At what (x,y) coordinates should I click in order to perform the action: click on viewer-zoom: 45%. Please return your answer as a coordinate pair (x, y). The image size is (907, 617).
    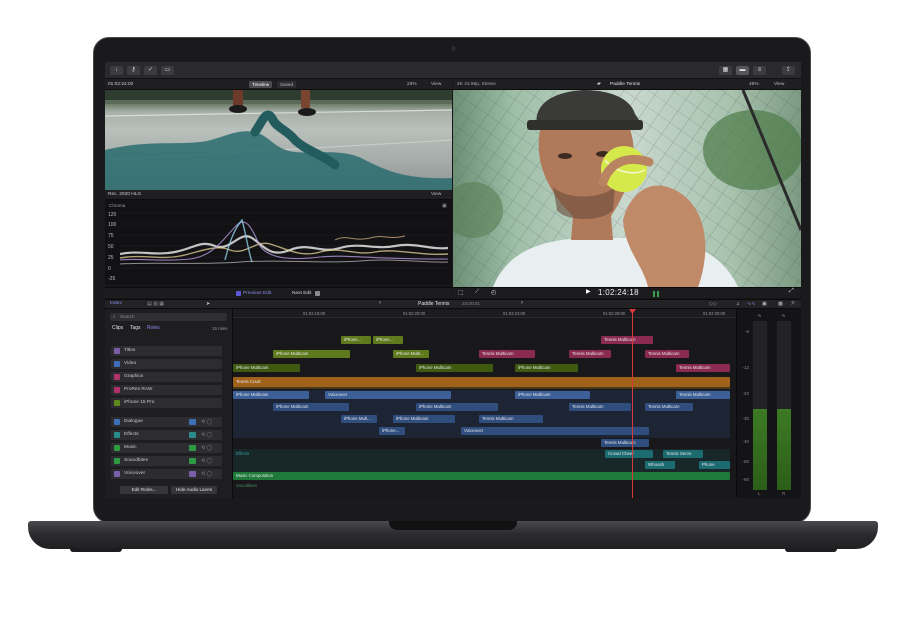
    Looking at the image, I should click on (754, 84).